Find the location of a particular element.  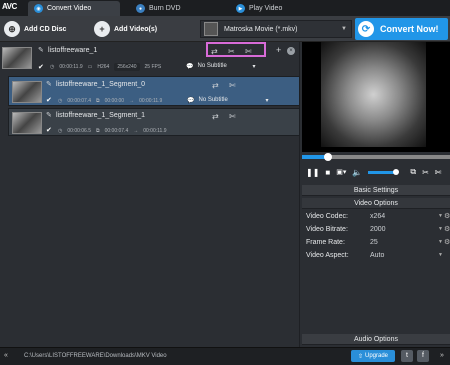

upgrade-button: ⇧ Upgrade is located at coordinates (373, 356).